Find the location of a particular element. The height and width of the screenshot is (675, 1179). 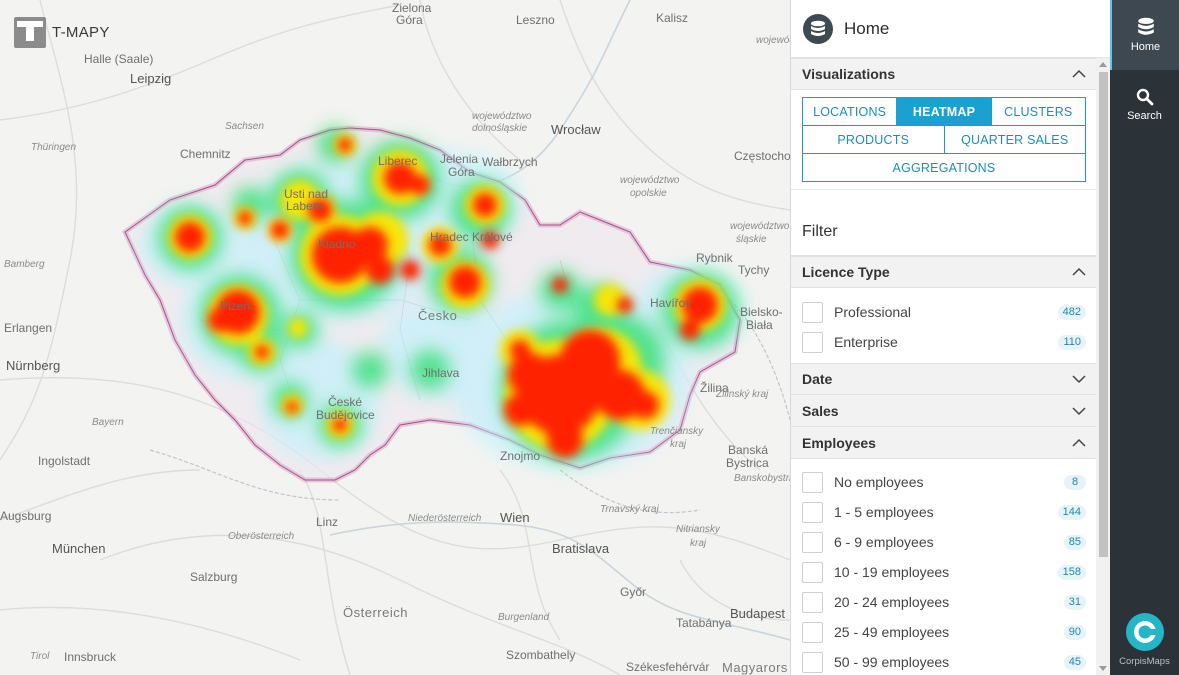

filter-title: Filter is located at coordinates (943, 223).